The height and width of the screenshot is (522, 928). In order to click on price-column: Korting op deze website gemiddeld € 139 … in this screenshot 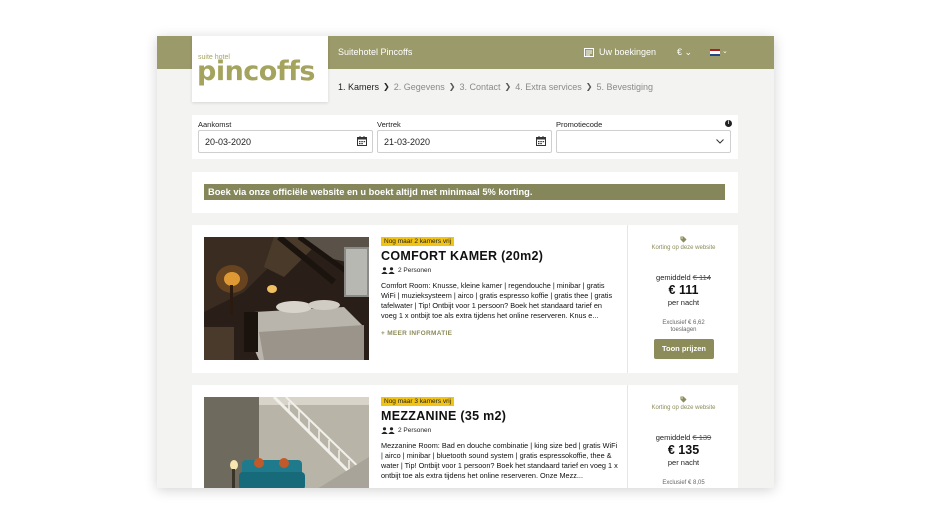, I will do `click(682, 436)`.